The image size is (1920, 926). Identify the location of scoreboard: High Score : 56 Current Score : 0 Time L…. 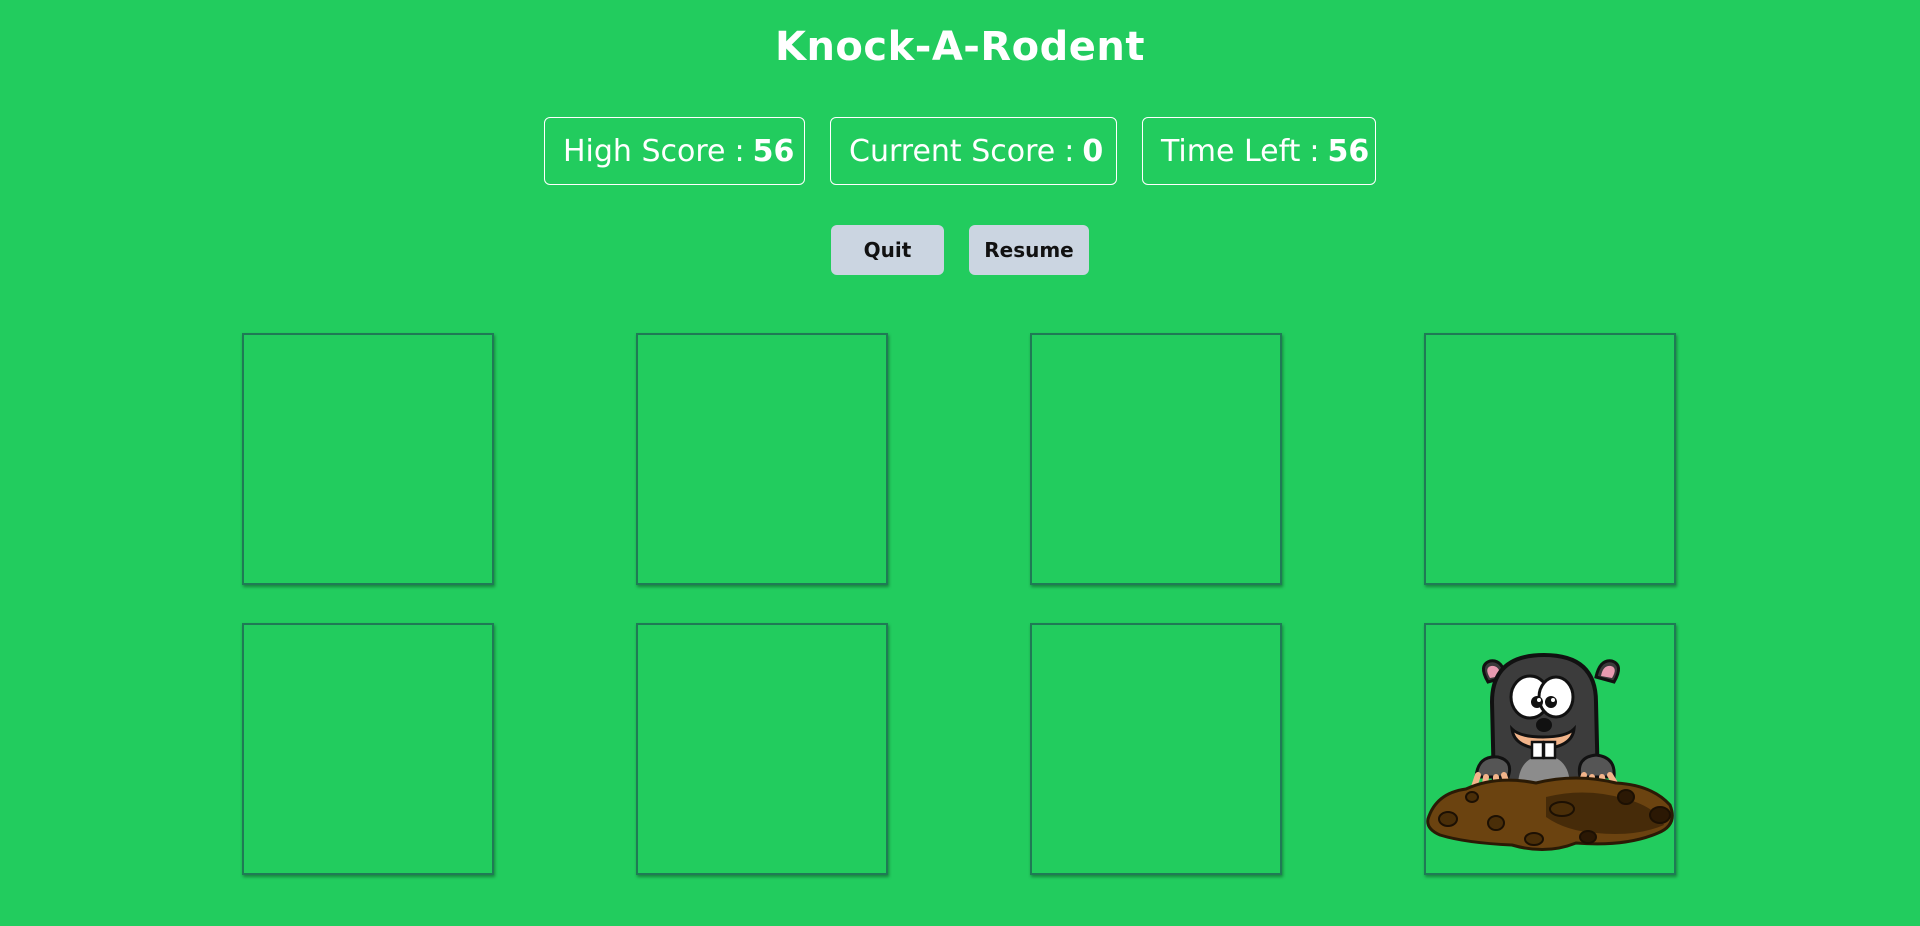
(960, 151).